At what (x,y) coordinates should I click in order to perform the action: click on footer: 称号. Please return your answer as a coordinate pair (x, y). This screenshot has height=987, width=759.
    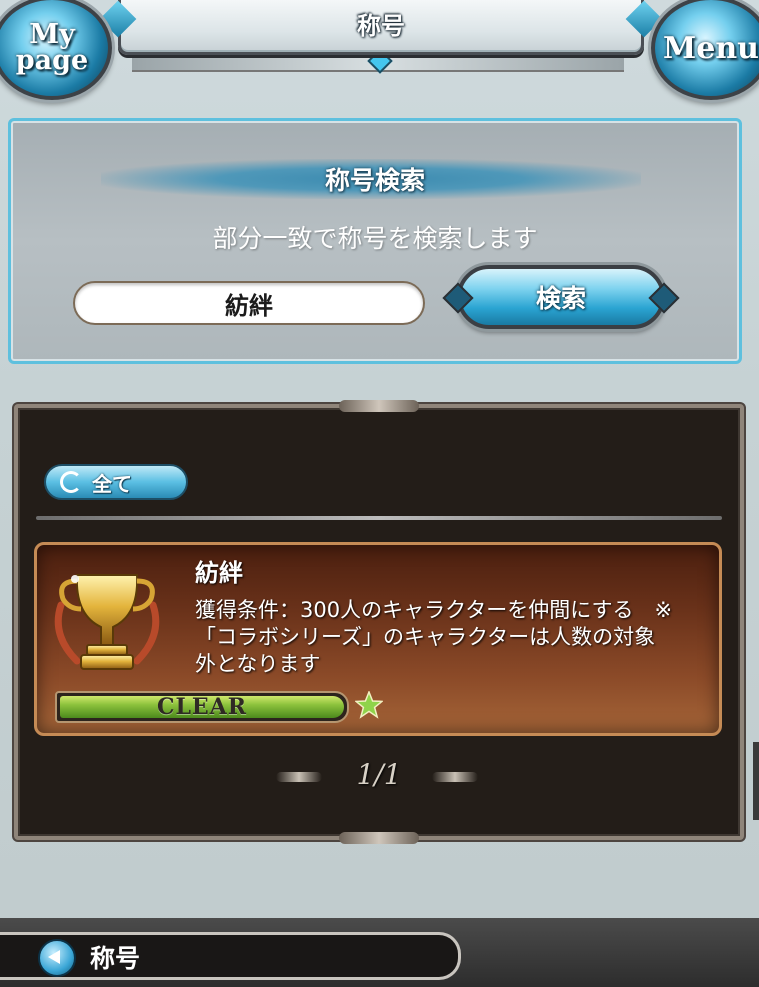
    Looking at the image, I should click on (379, 952).